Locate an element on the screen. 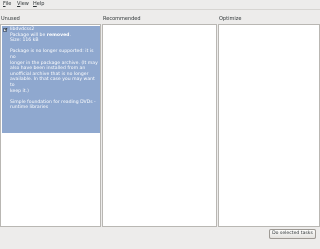  package-checkbox: ✔ is located at coordinates (6, 30).